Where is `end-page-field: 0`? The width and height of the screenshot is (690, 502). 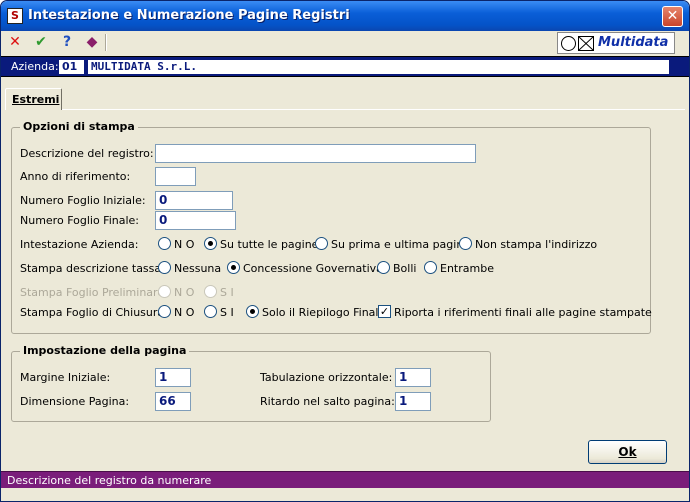
end-page-field: 0 is located at coordinates (195, 220).